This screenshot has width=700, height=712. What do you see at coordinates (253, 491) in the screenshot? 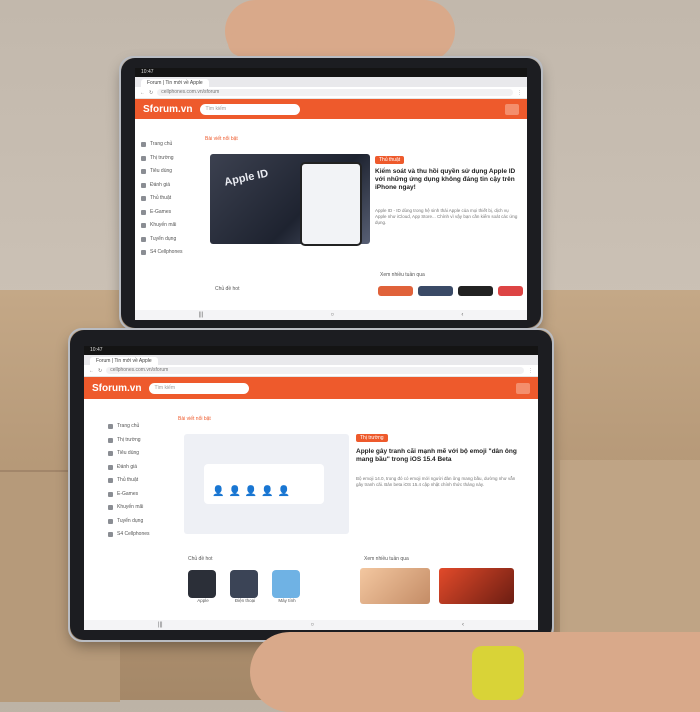
I see `emoji-row: 👤👤👤👤👤` at bounding box center [253, 491].